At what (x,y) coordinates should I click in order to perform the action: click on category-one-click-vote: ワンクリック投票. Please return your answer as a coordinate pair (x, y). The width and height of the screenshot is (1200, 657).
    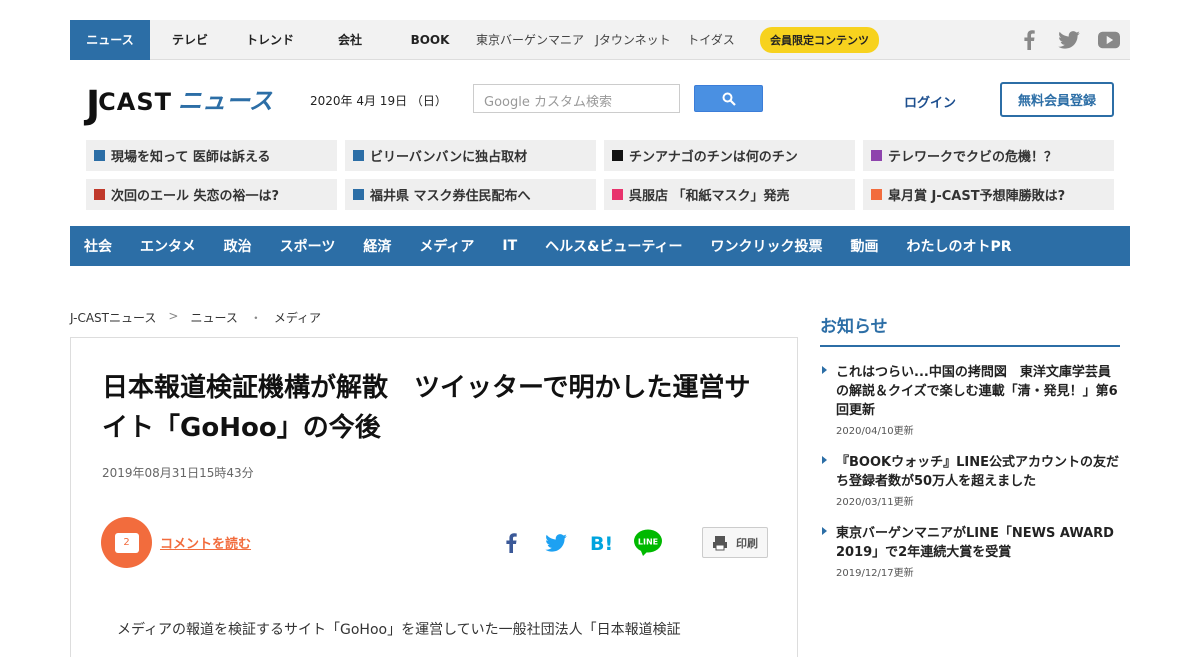
    Looking at the image, I should click on (767, 246).